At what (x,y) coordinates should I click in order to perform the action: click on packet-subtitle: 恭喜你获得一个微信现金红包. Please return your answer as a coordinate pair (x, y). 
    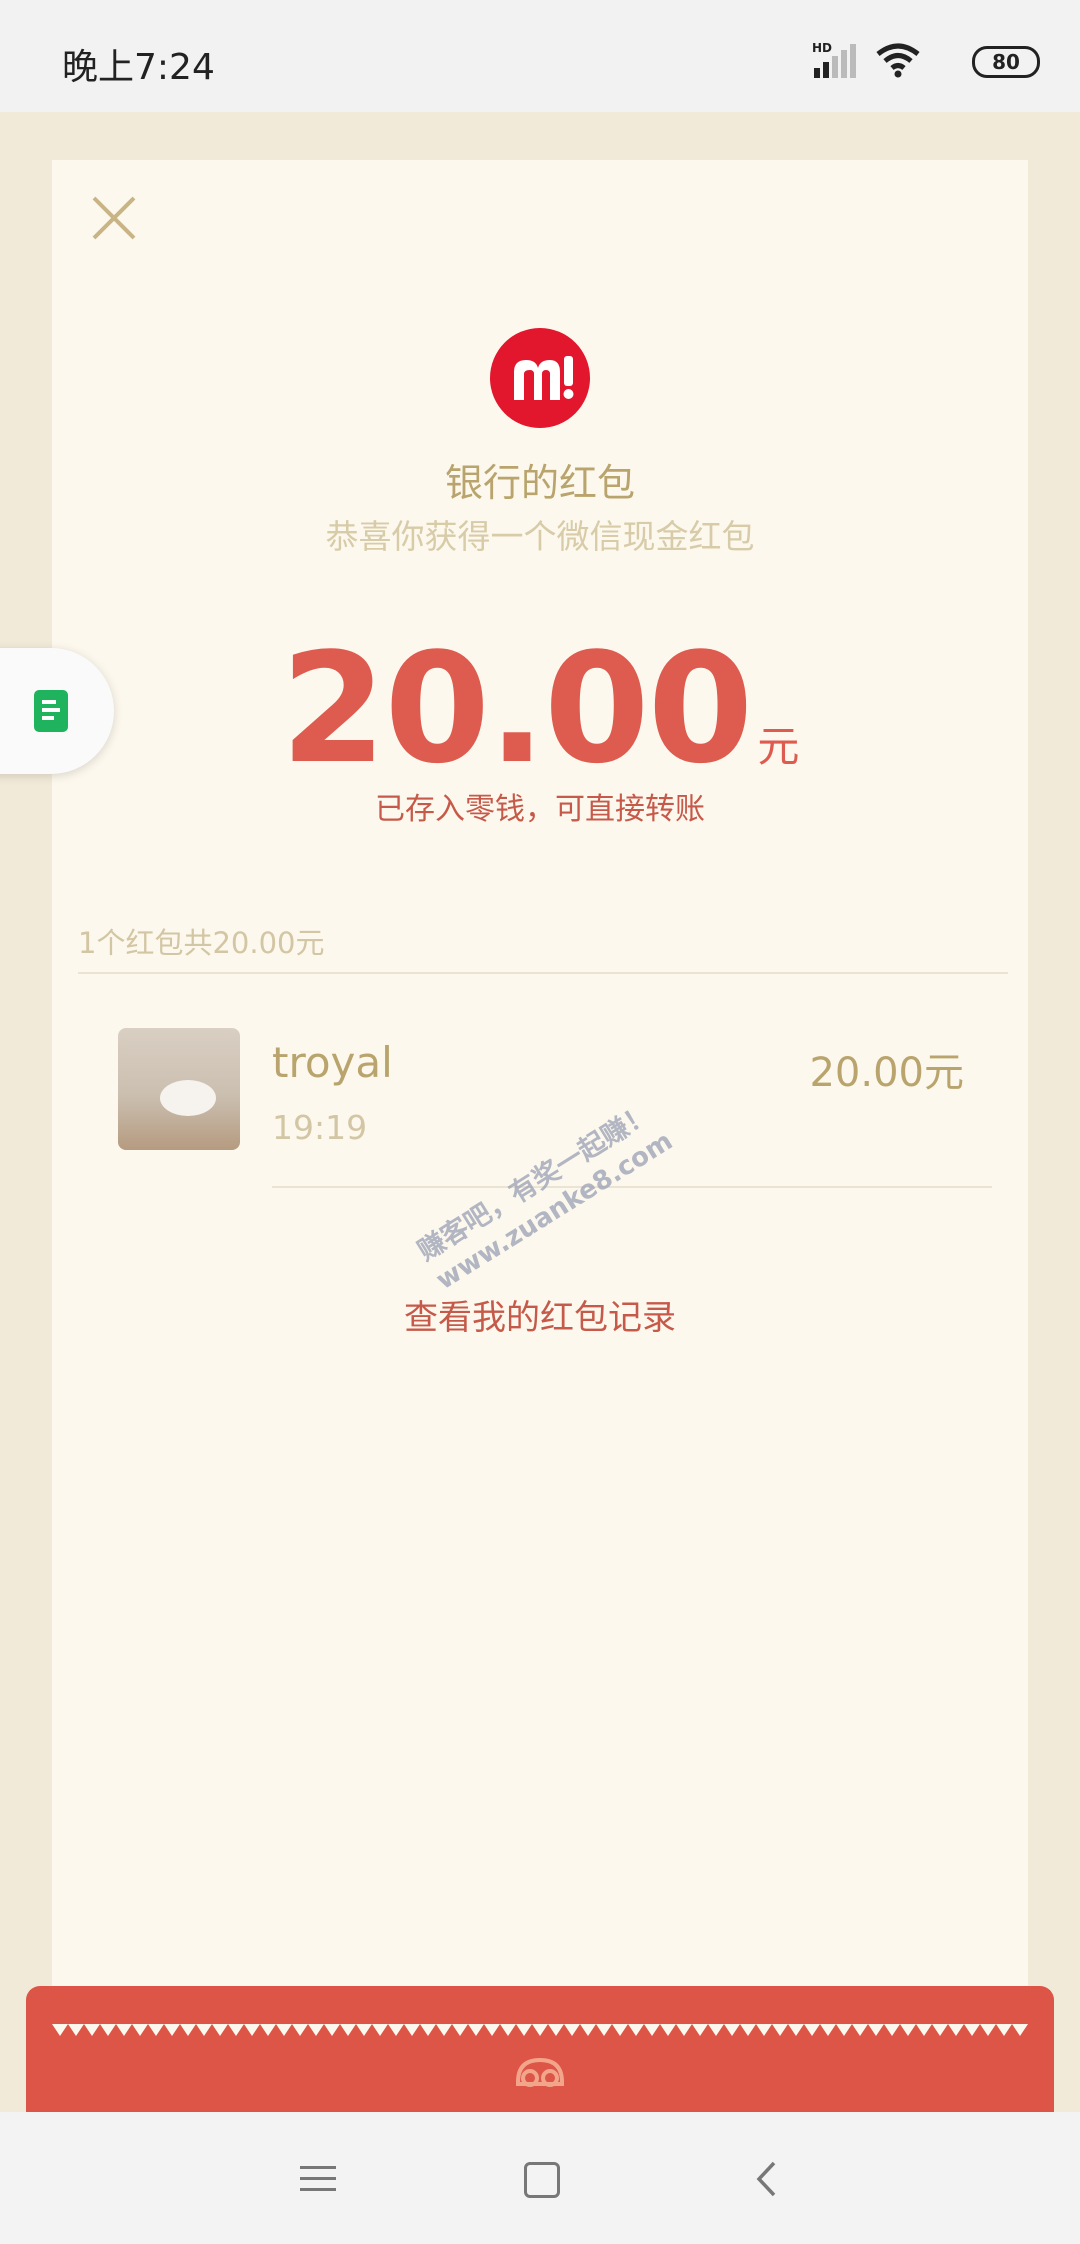
    Looking at the image, I should click on (540, 536).